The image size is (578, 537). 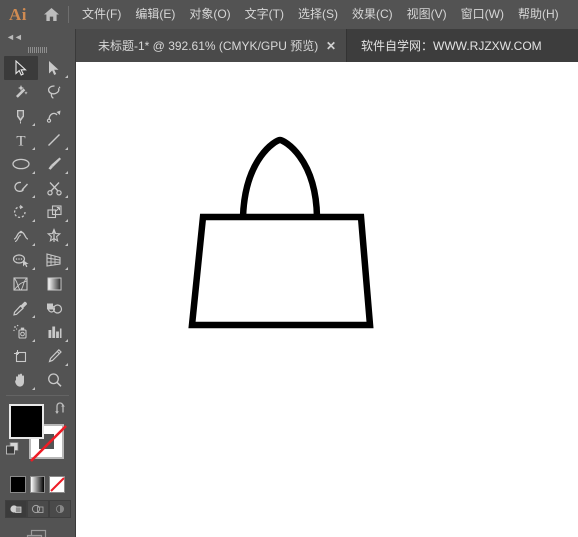 What do you see at coordinates (427, 14) in the screenshot?
I see `menu-view: 视图(V)` at bounding box center [427, 14].